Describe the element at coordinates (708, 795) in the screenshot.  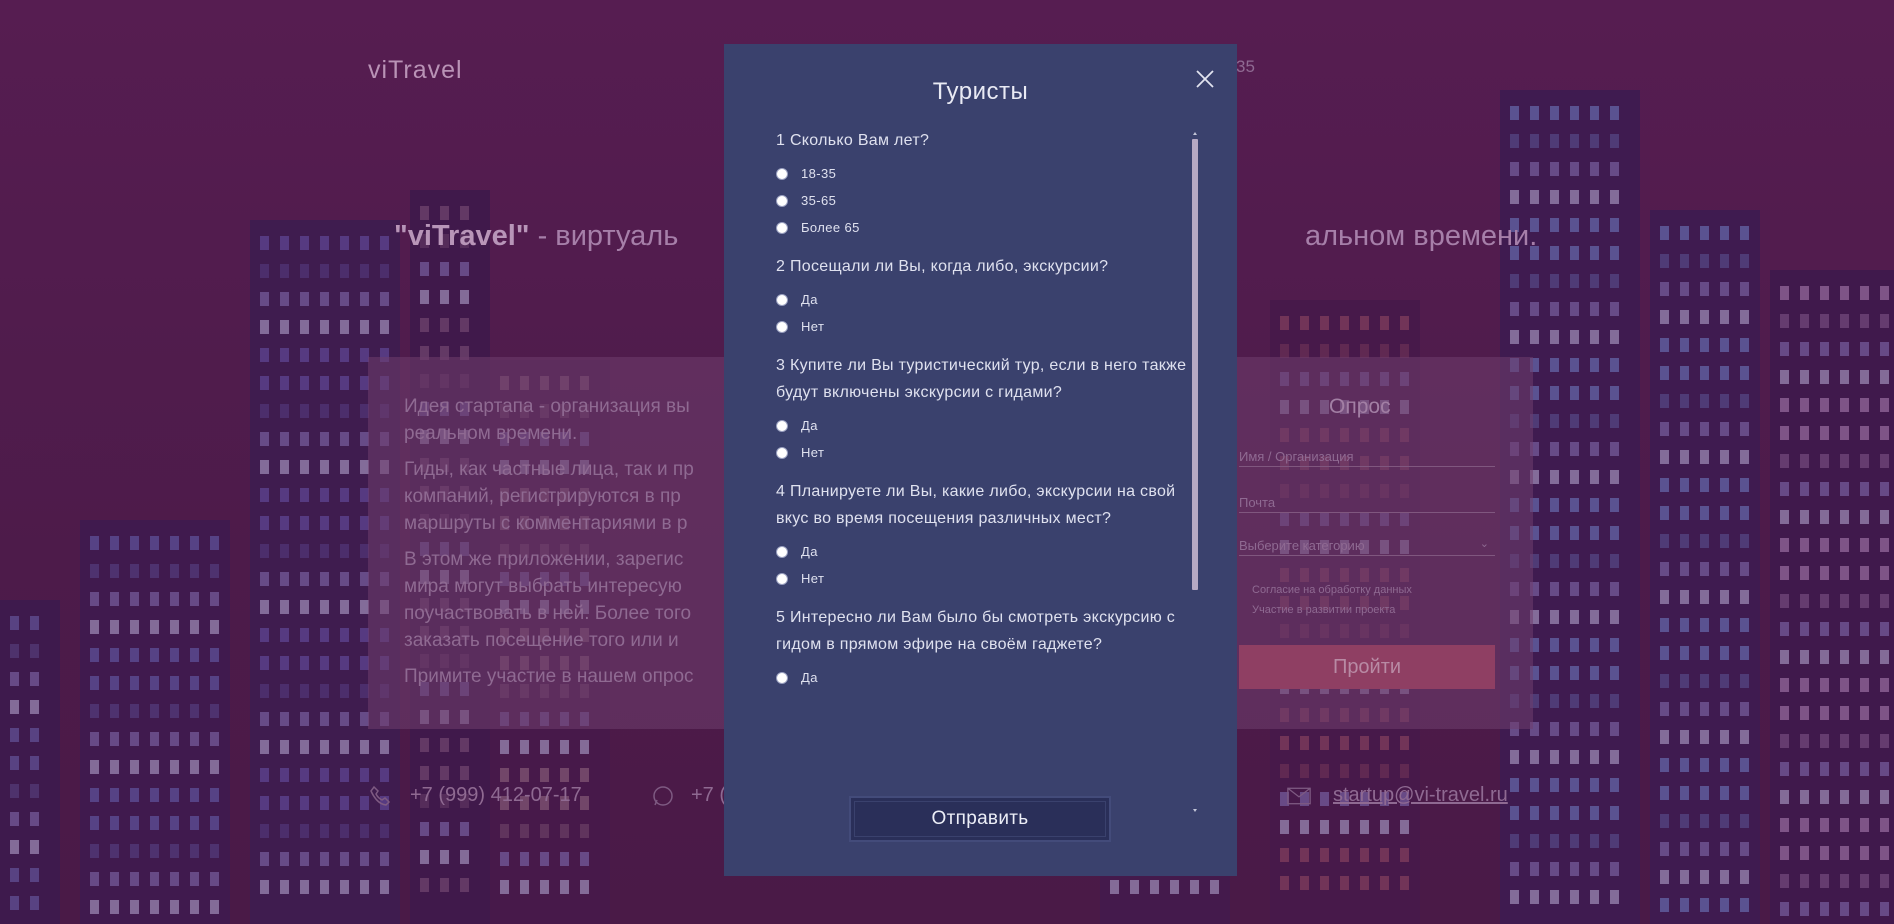
I see `whatsapp-number: +7 (` at that location.